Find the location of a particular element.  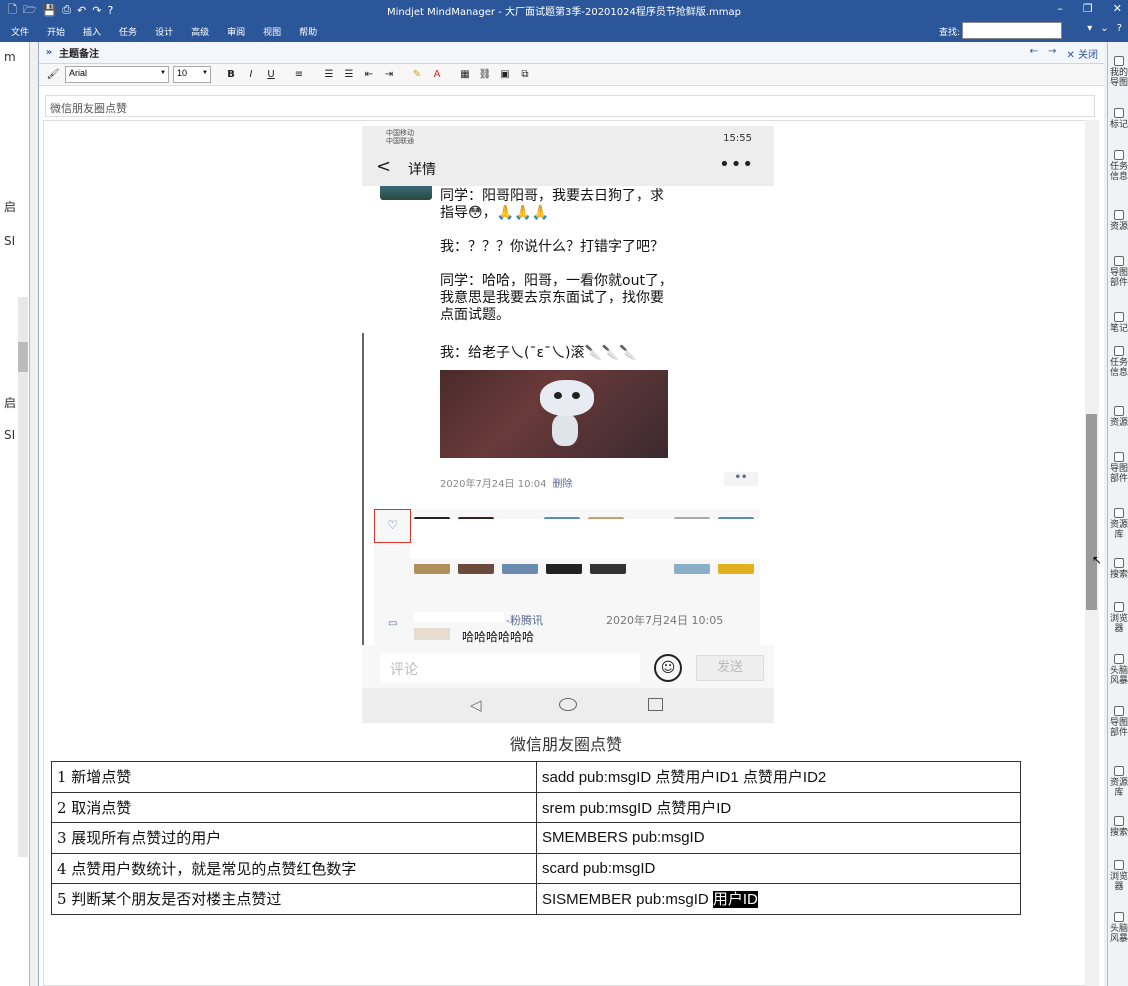

table-cell-desc: 2 取消点赞 is located at coordinates (294, 807).